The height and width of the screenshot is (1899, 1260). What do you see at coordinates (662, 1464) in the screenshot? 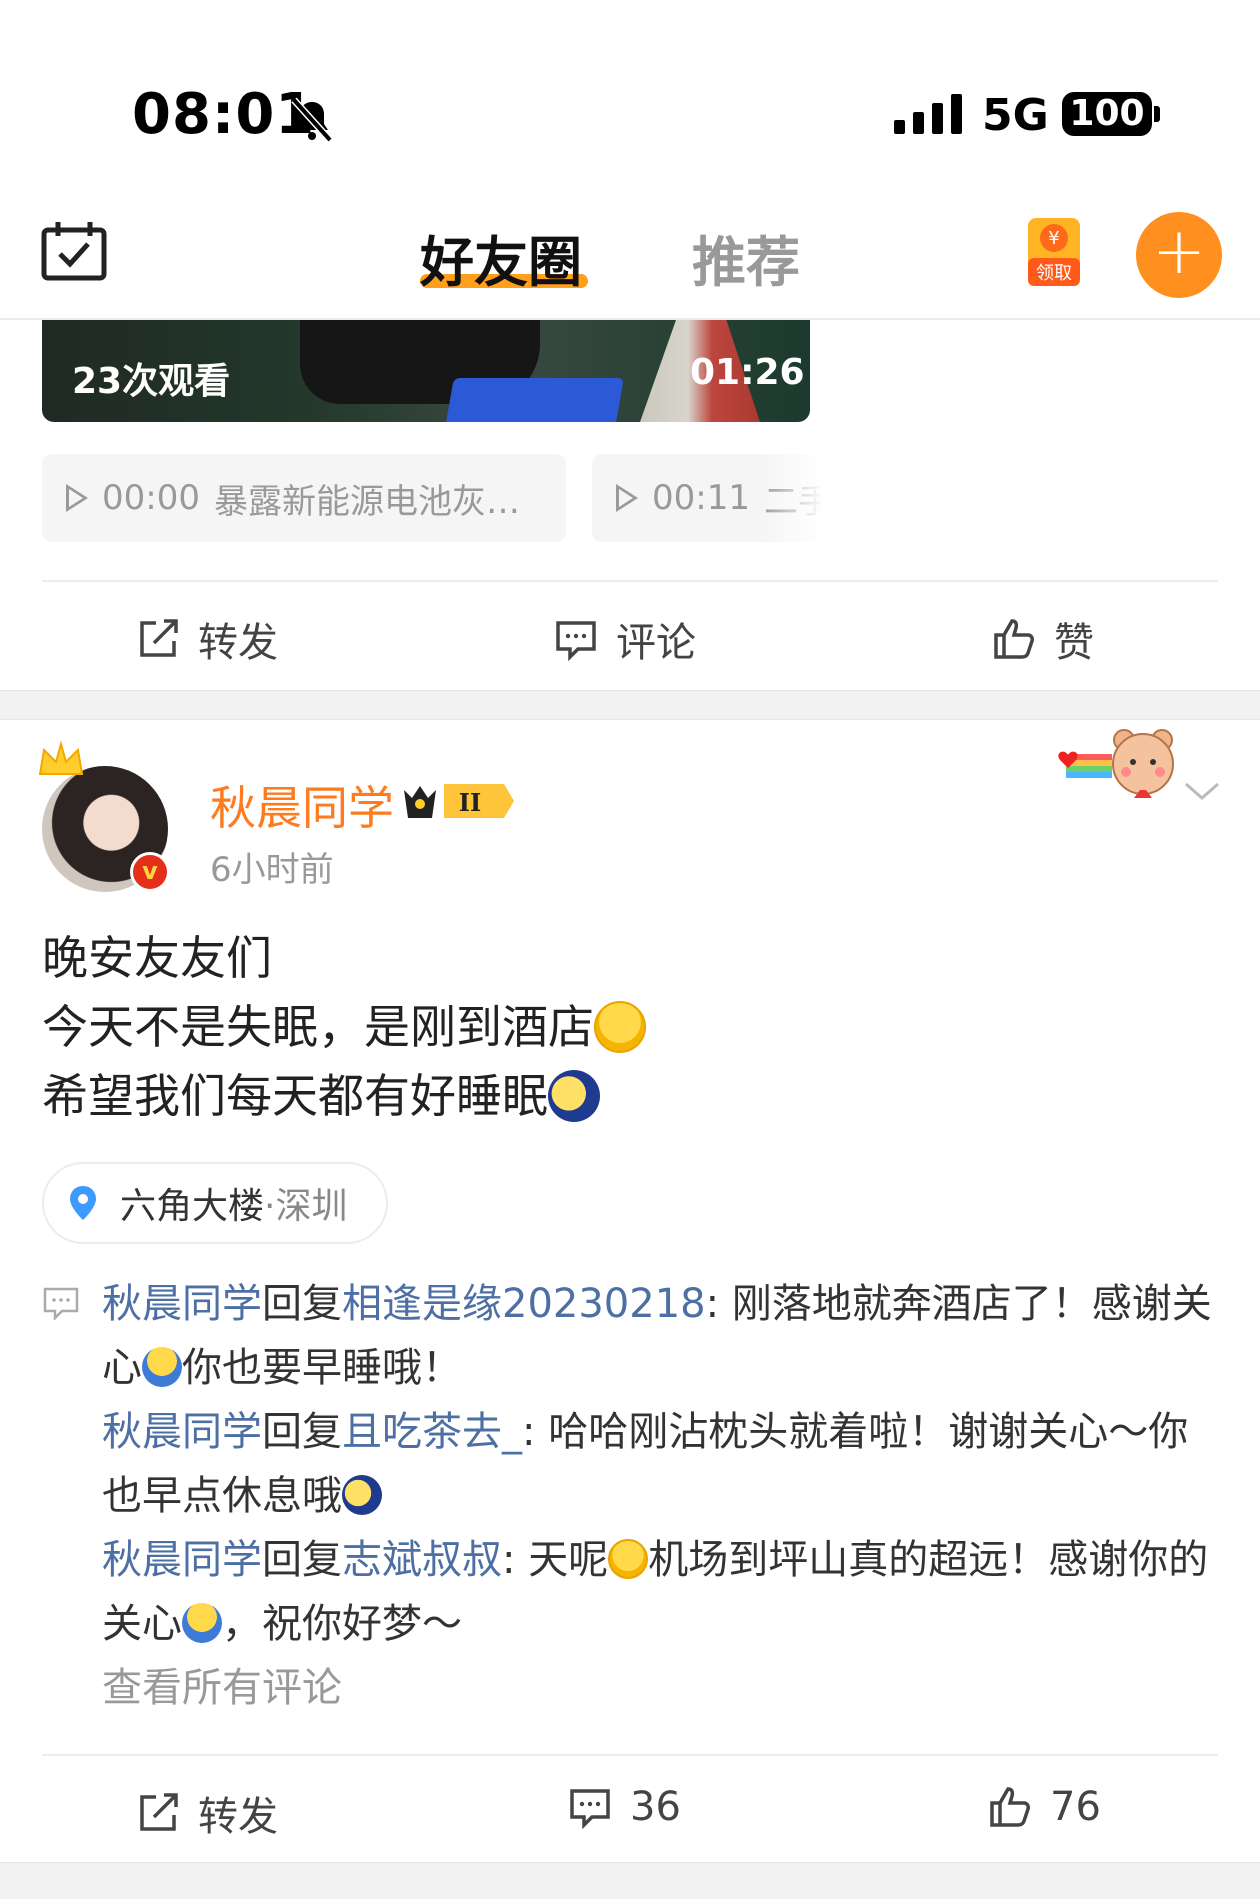
I see `comment-item: 秋晨同学回复且吃茶去_: 哈哈刚沾枕头就着啦！谢谢关心～你也早点休息哦` at bounding box center [662, 1464].